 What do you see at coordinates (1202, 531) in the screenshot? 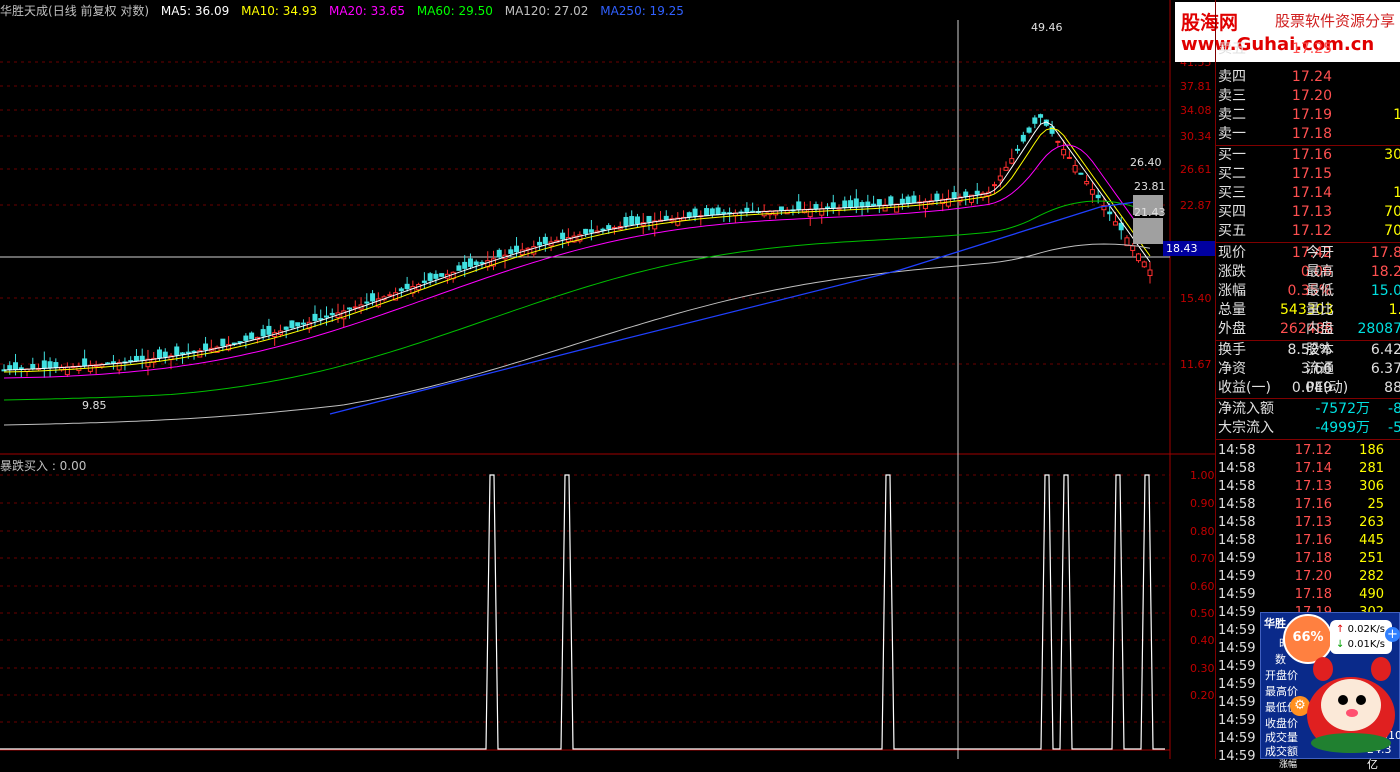
I see `indicator-axis-label: 0.80` at bounding box center [1202, 531].